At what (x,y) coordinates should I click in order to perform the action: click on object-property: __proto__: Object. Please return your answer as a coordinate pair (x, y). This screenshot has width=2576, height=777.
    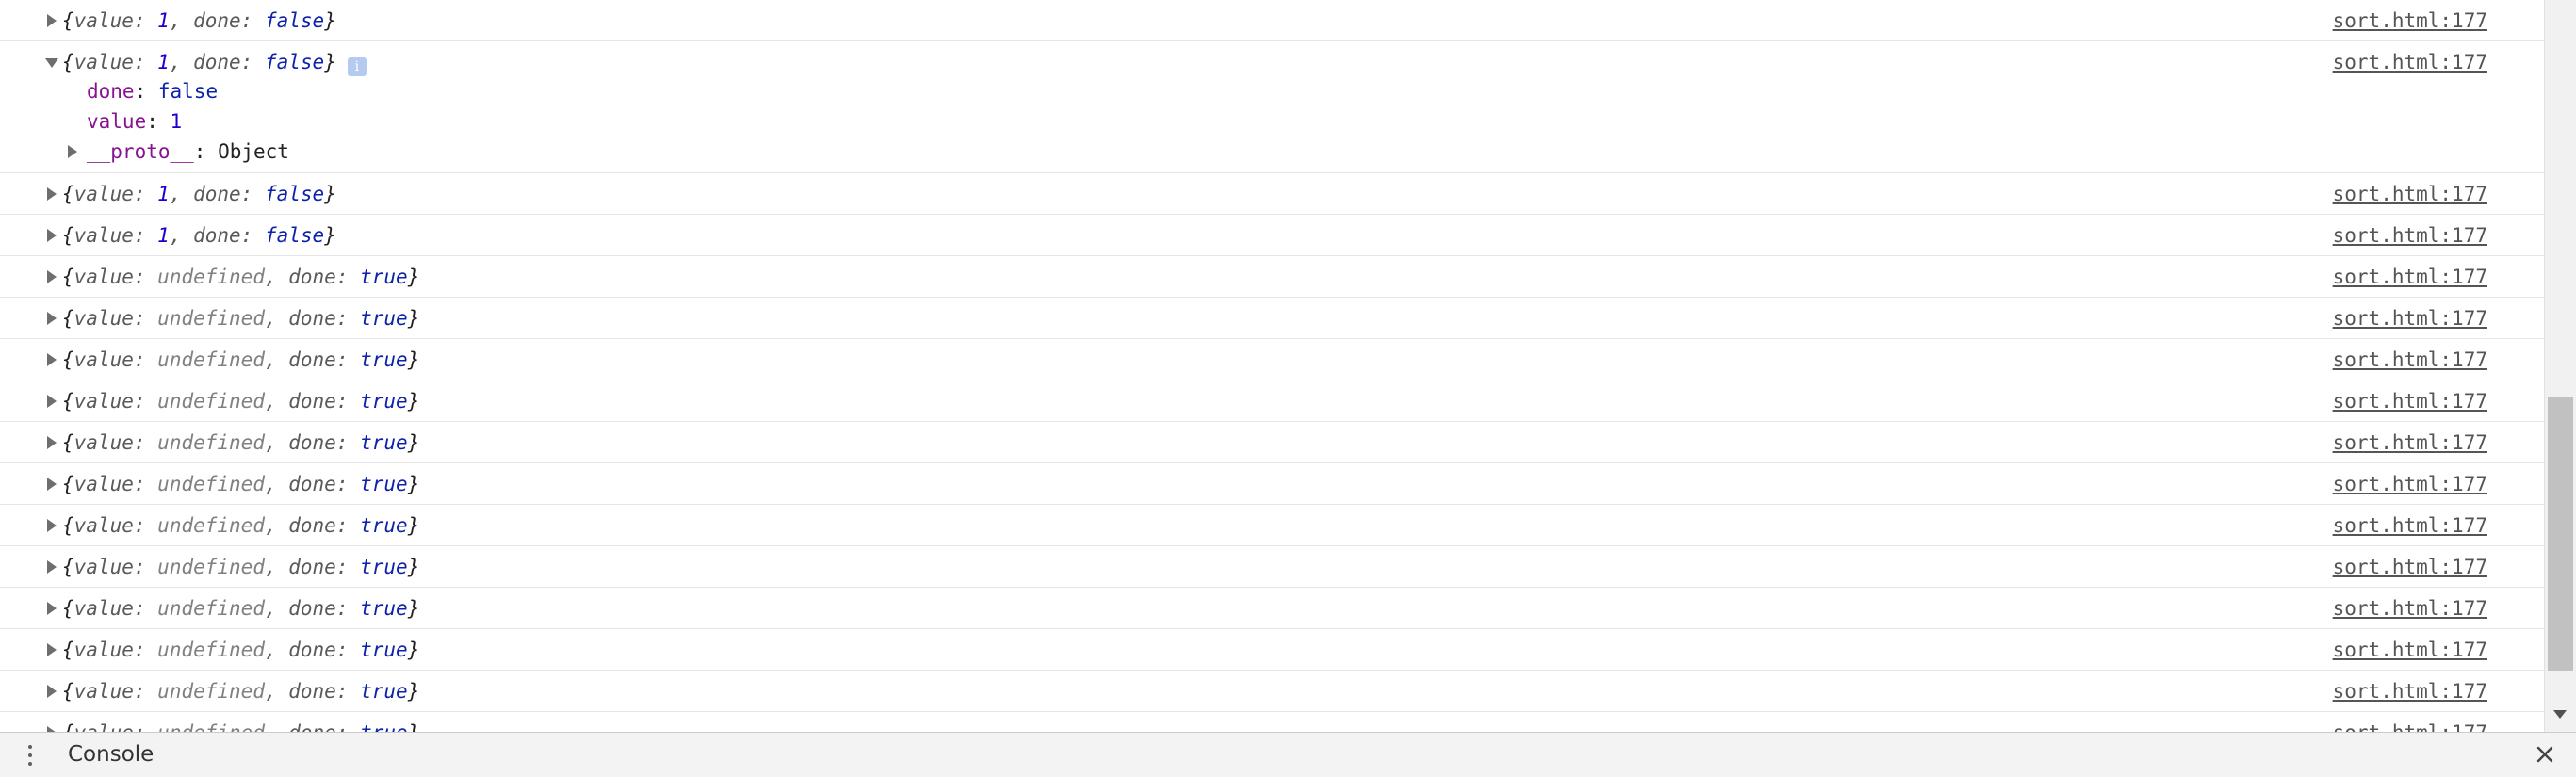
    Looking at the image, I should click on (188, 152).